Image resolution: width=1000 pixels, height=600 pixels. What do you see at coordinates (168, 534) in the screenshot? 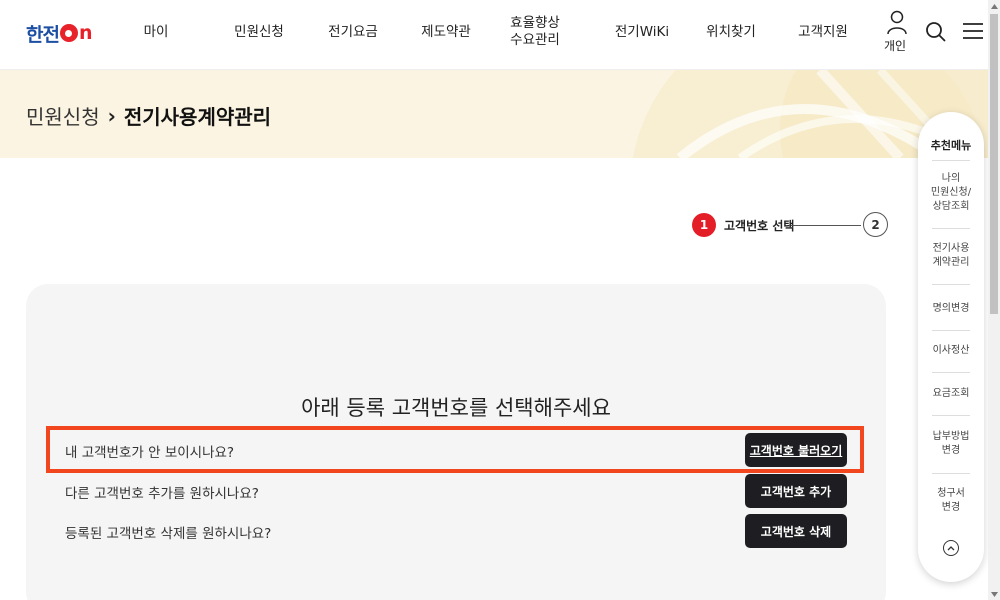
I see `row-text-delete: 등록된 고객번호 삭제를 원하시나요?` at bounding box center [168, 534].